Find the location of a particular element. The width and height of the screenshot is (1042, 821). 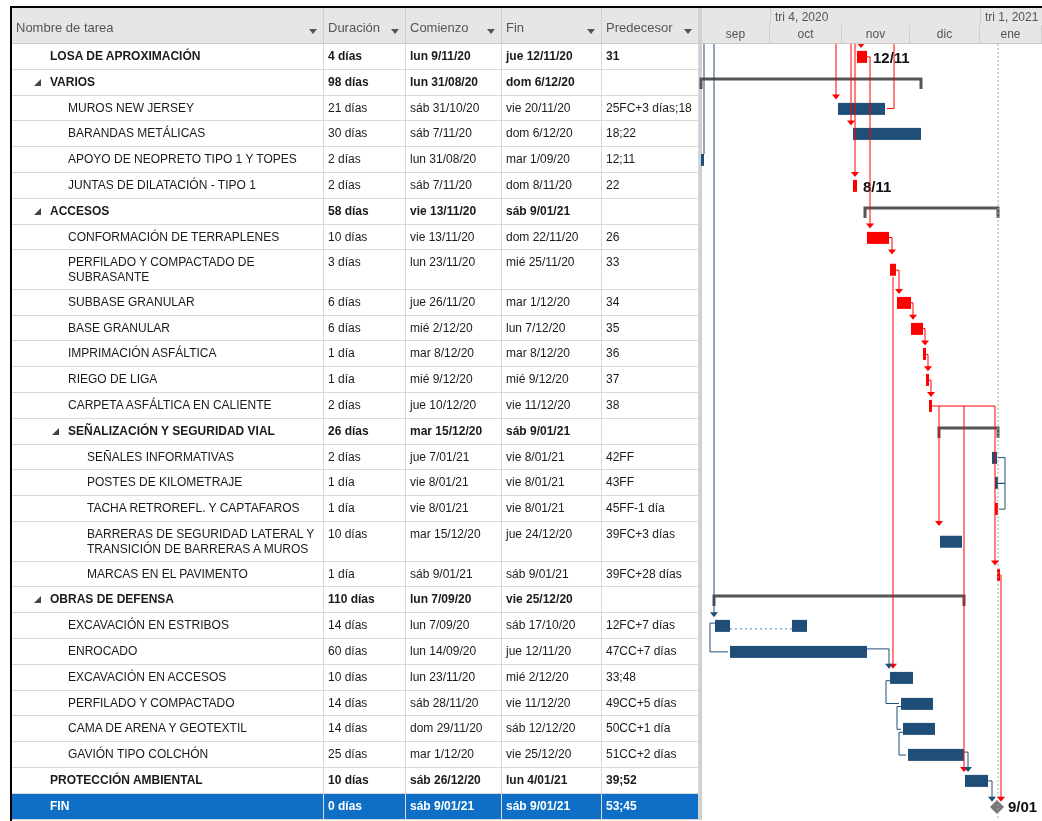

finish-cell: mar 1/09/20 is located at coordinates (552, 160).